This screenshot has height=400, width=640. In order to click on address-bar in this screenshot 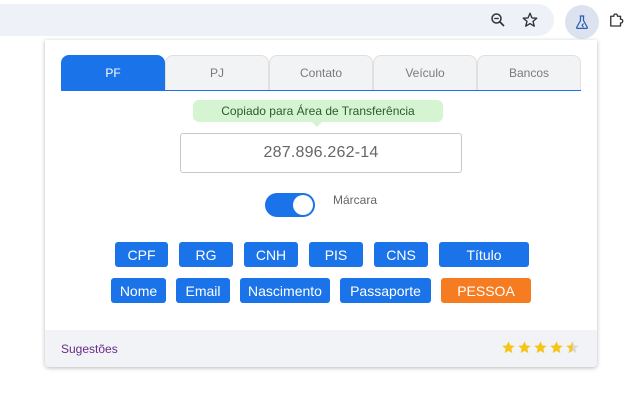, I will do `click(277, 20)`.